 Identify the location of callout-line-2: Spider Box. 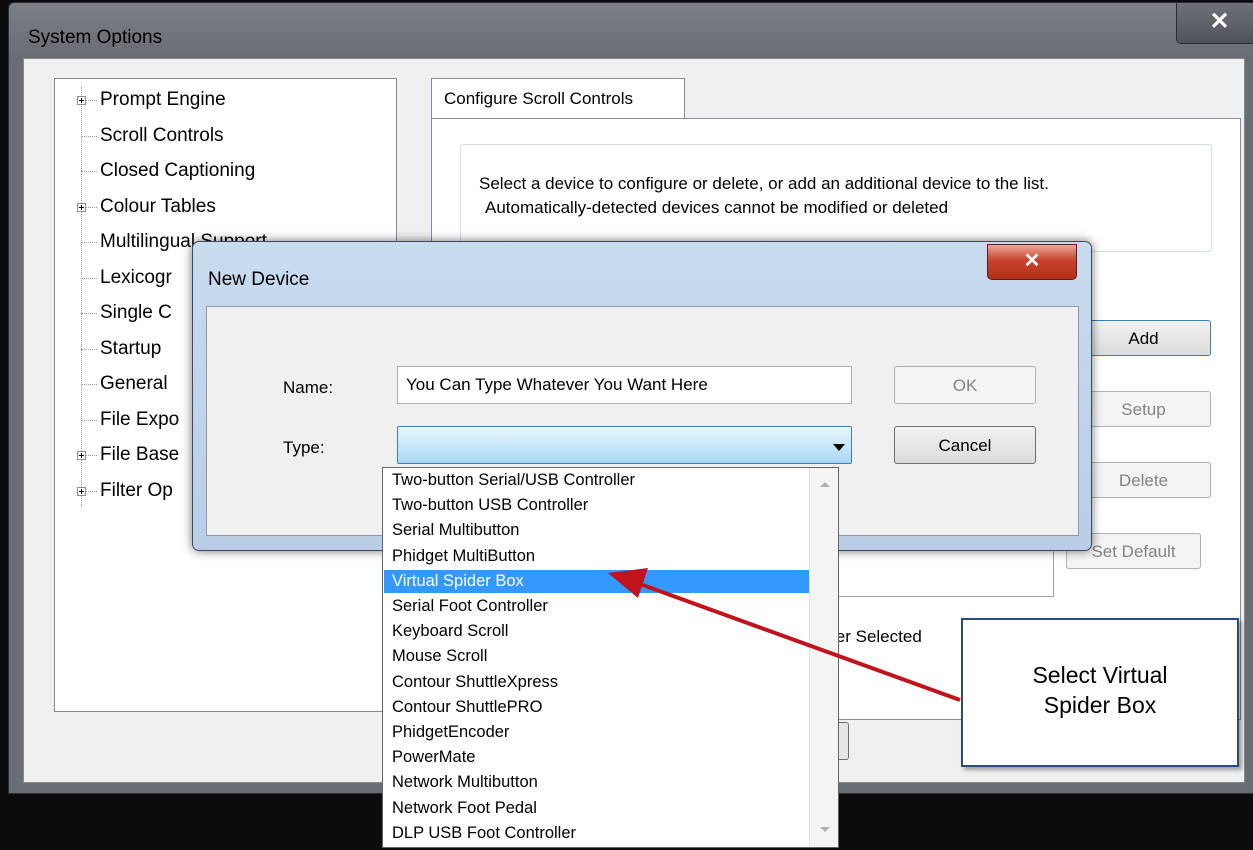
(1100, 705).